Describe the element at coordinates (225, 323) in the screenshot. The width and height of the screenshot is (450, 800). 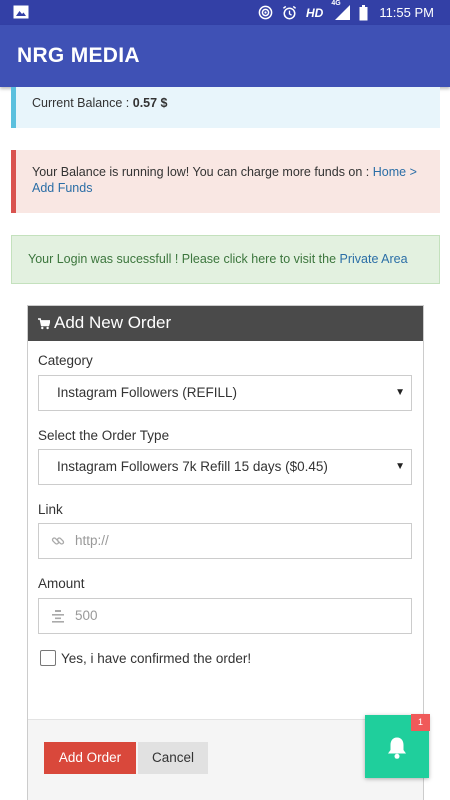
I see `panel-header: Add New Order` at that location.